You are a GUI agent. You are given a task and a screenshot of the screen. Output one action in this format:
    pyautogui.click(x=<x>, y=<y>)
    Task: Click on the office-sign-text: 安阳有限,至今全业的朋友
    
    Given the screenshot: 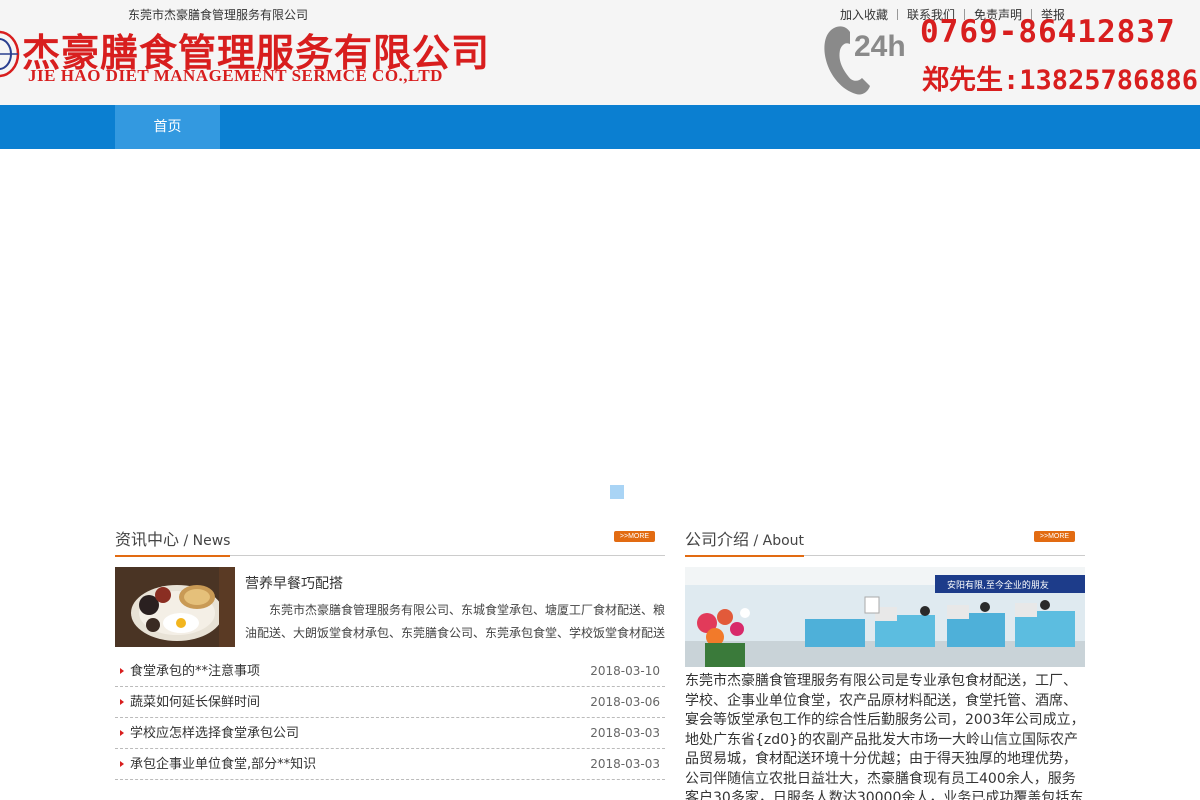 What is the action you would take?
    pyautogui.click(x=998, y=585)
    